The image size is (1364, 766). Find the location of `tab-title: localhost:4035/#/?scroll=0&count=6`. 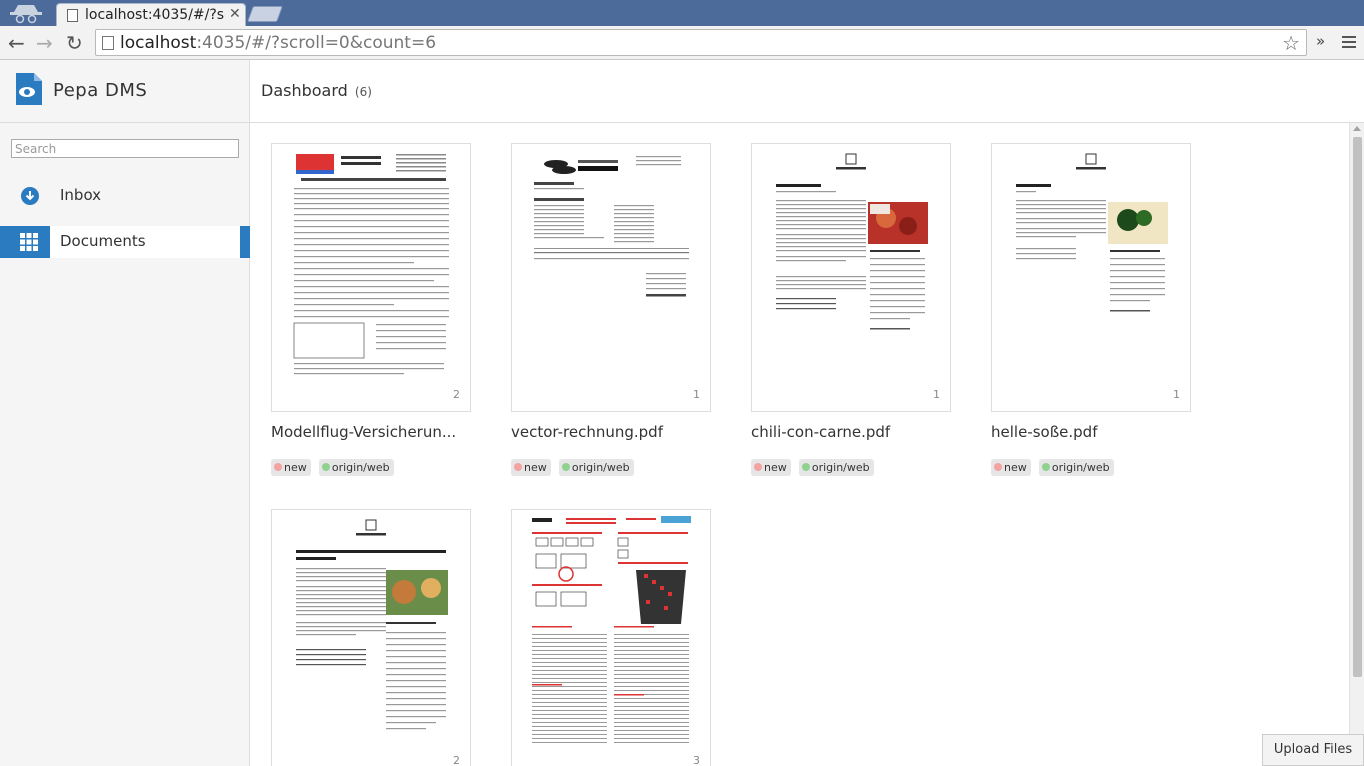

tab-title: localhost:4035/#/?scroll=0&count=6 is located at coordinates (155, 15).